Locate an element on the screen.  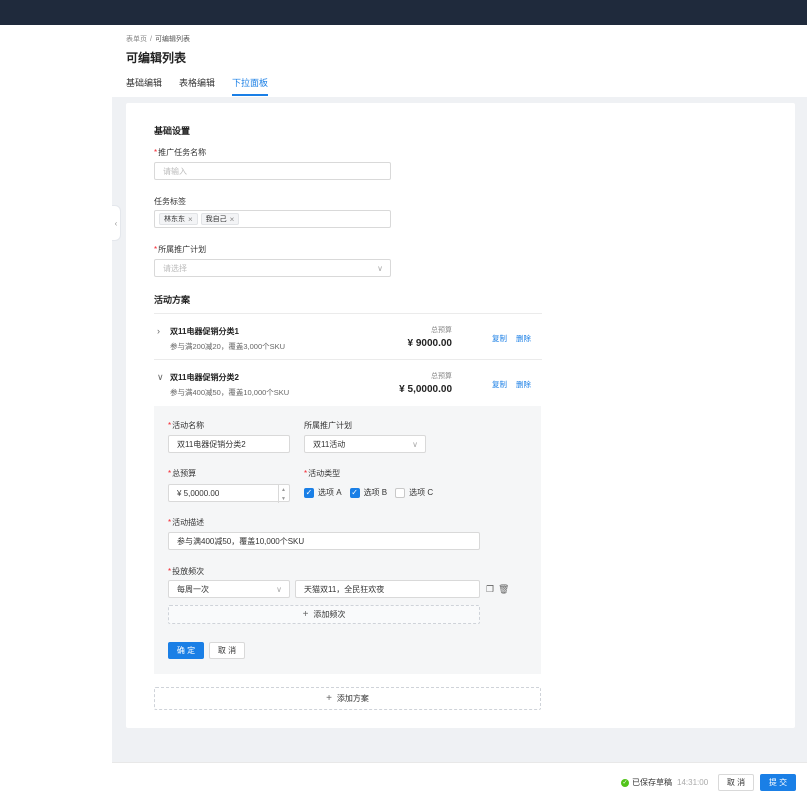
sidebar-collapse-handle: ‹ is located at coordinates (116, 223).